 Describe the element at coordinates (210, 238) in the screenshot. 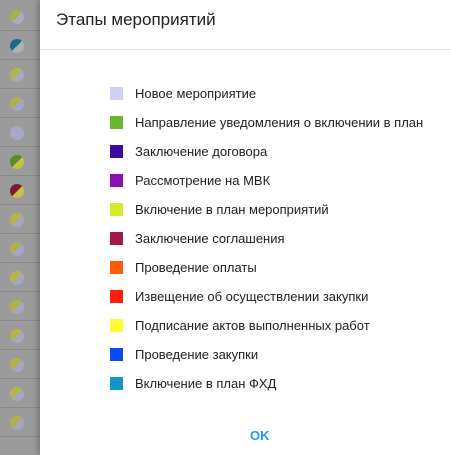

I see `legend-label: Заключение соглашения` at that location.